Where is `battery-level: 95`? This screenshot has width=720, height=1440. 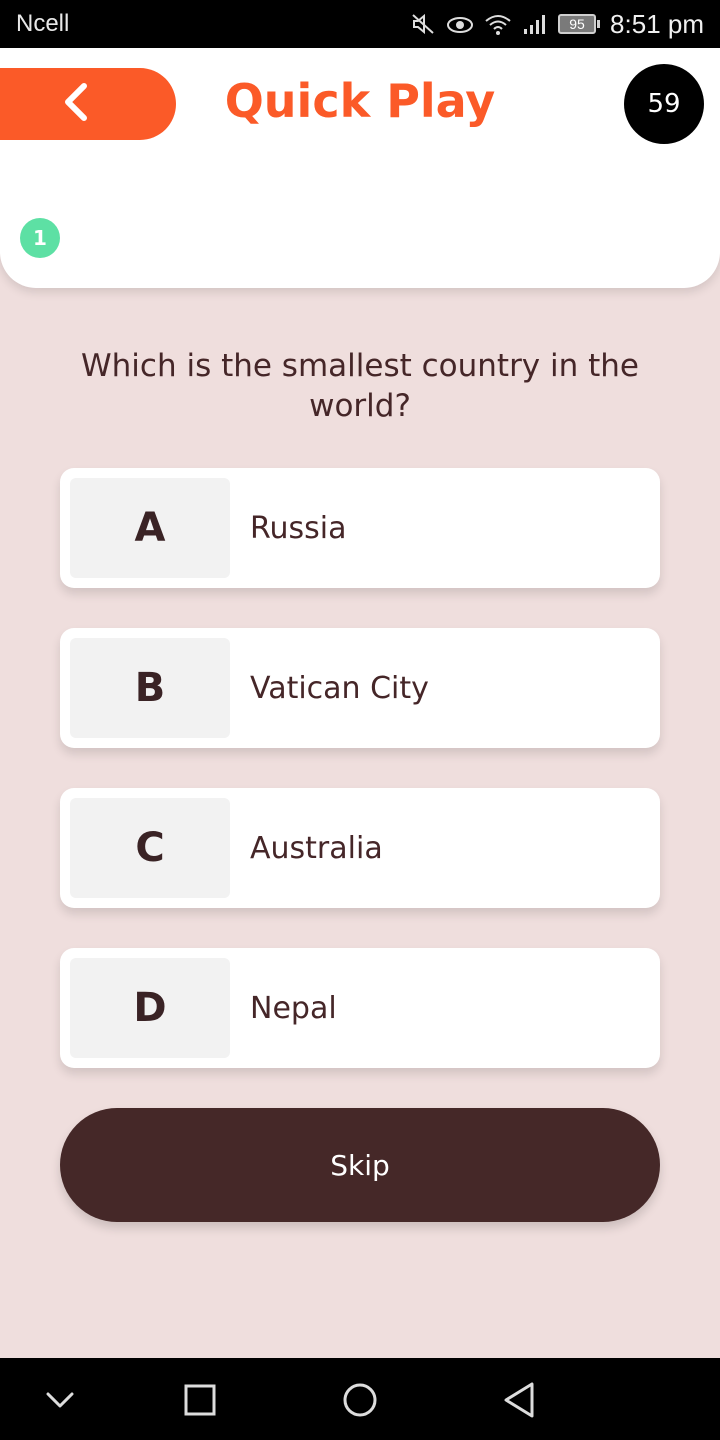 battery-level: 95 is located at coordinates (577, 24).